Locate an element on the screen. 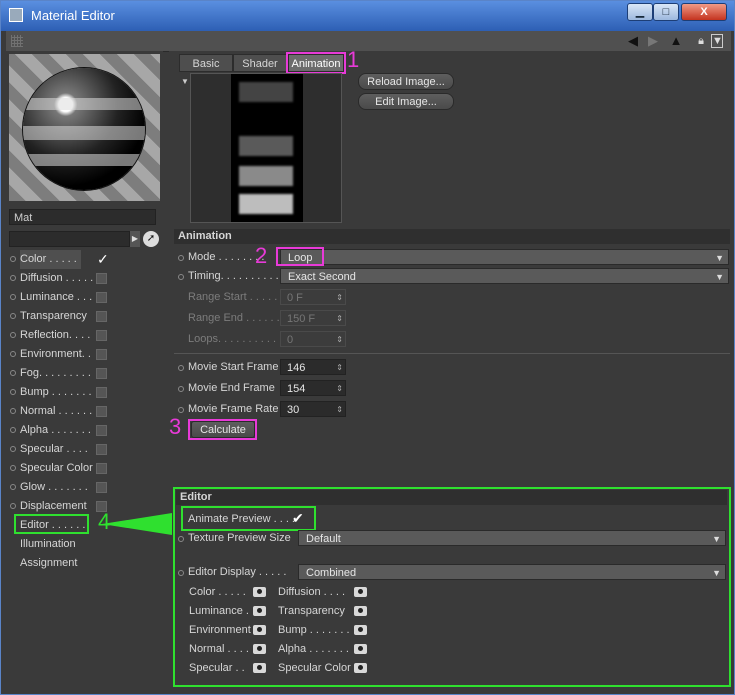 This screenshot has height=695, width=735. sidebar-item-label: Illumination is located at coordinates (48, 544).